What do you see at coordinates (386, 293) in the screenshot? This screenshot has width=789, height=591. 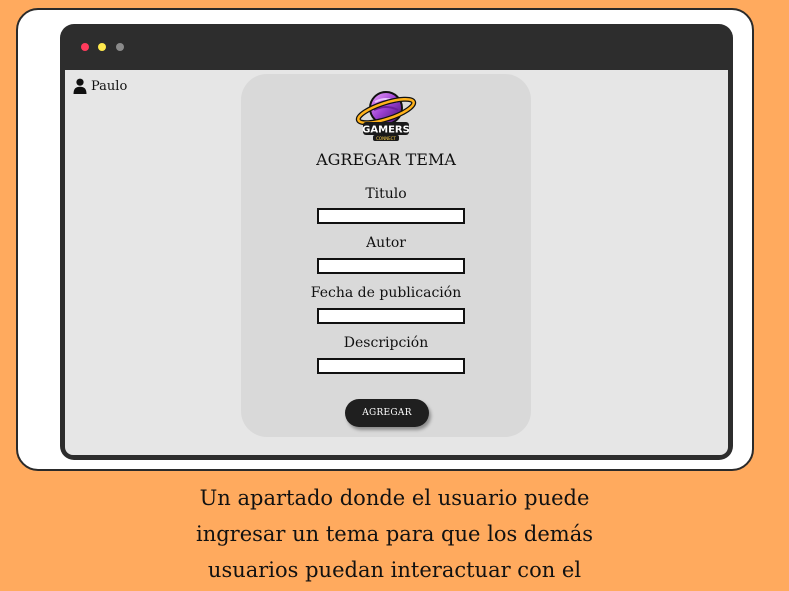 I see `publication-date-label: Fecha de publicación` at bounding box center [386, 293].